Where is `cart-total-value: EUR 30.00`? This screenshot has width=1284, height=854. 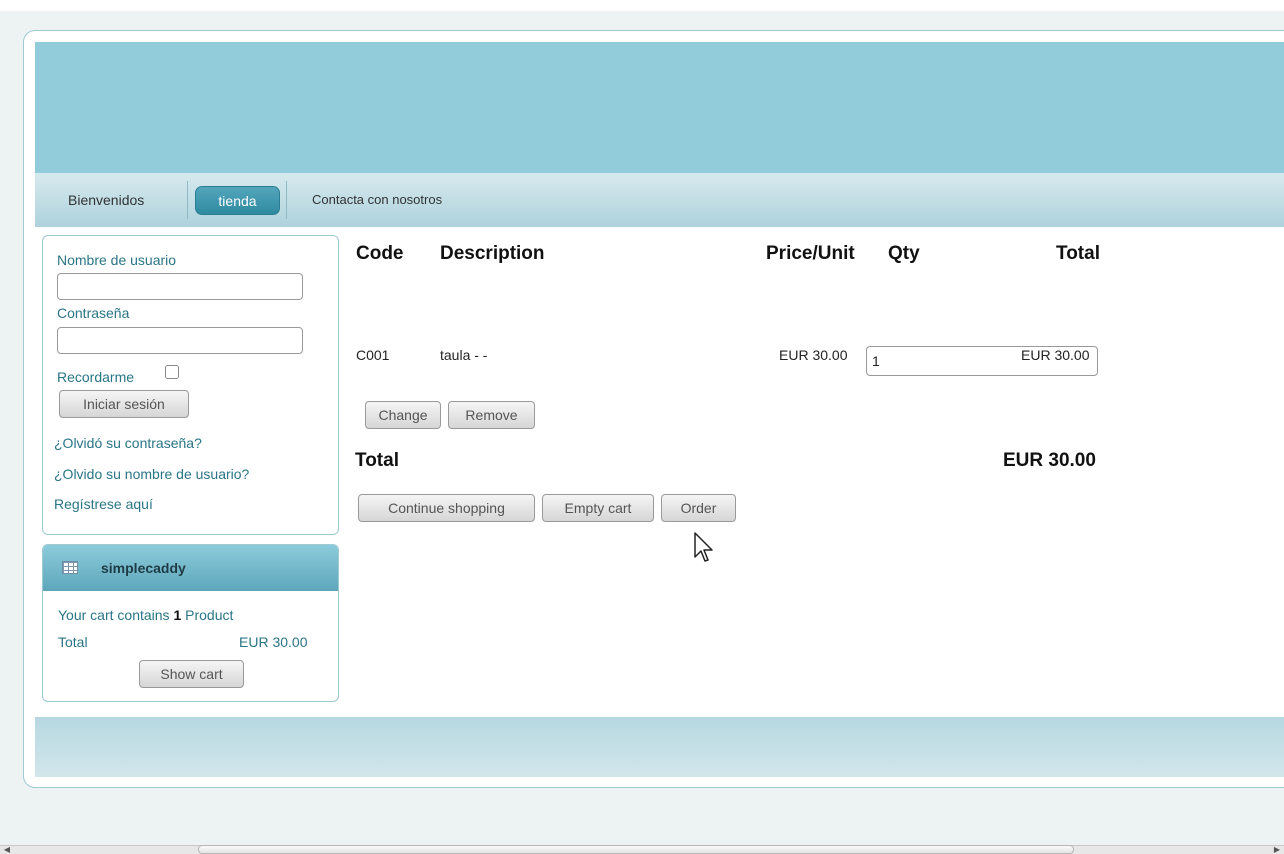
cart-total-value: EUR 30.00 is located at coordinates (273, 642).